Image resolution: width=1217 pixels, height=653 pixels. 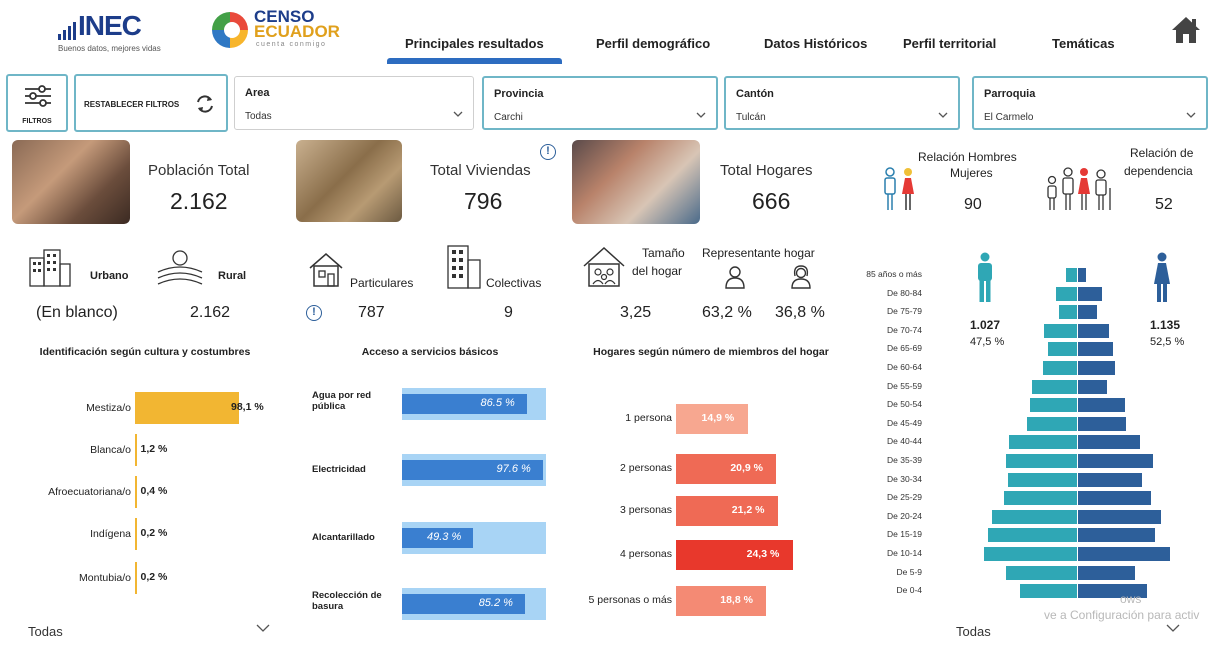 What do you see at coordinates (347, 595) in the screenshot?
I see `servicios-label-line1: Recolección de` at bounding box center [347, 595].